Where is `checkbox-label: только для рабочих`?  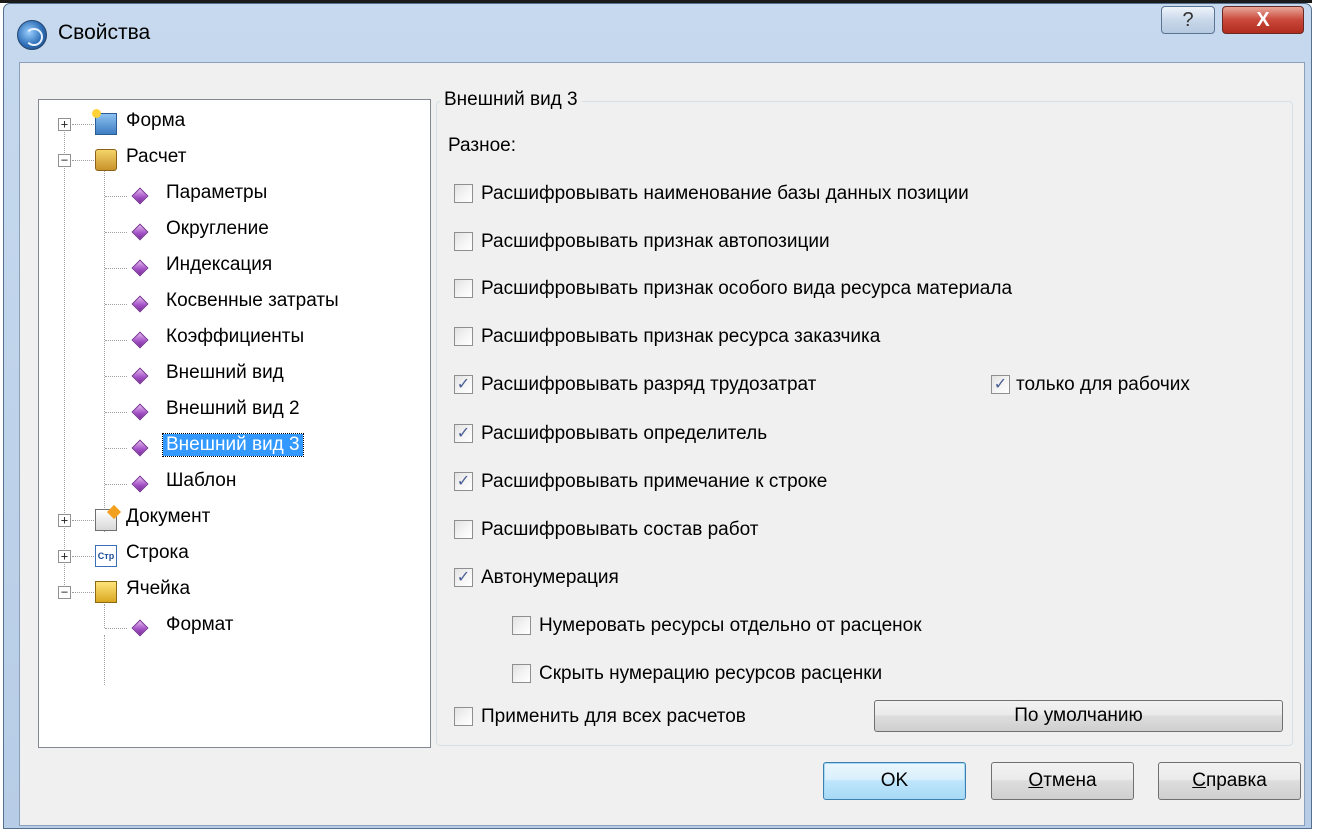
checkbox-label: только для рабочих is located at coordinates (1103, 384).